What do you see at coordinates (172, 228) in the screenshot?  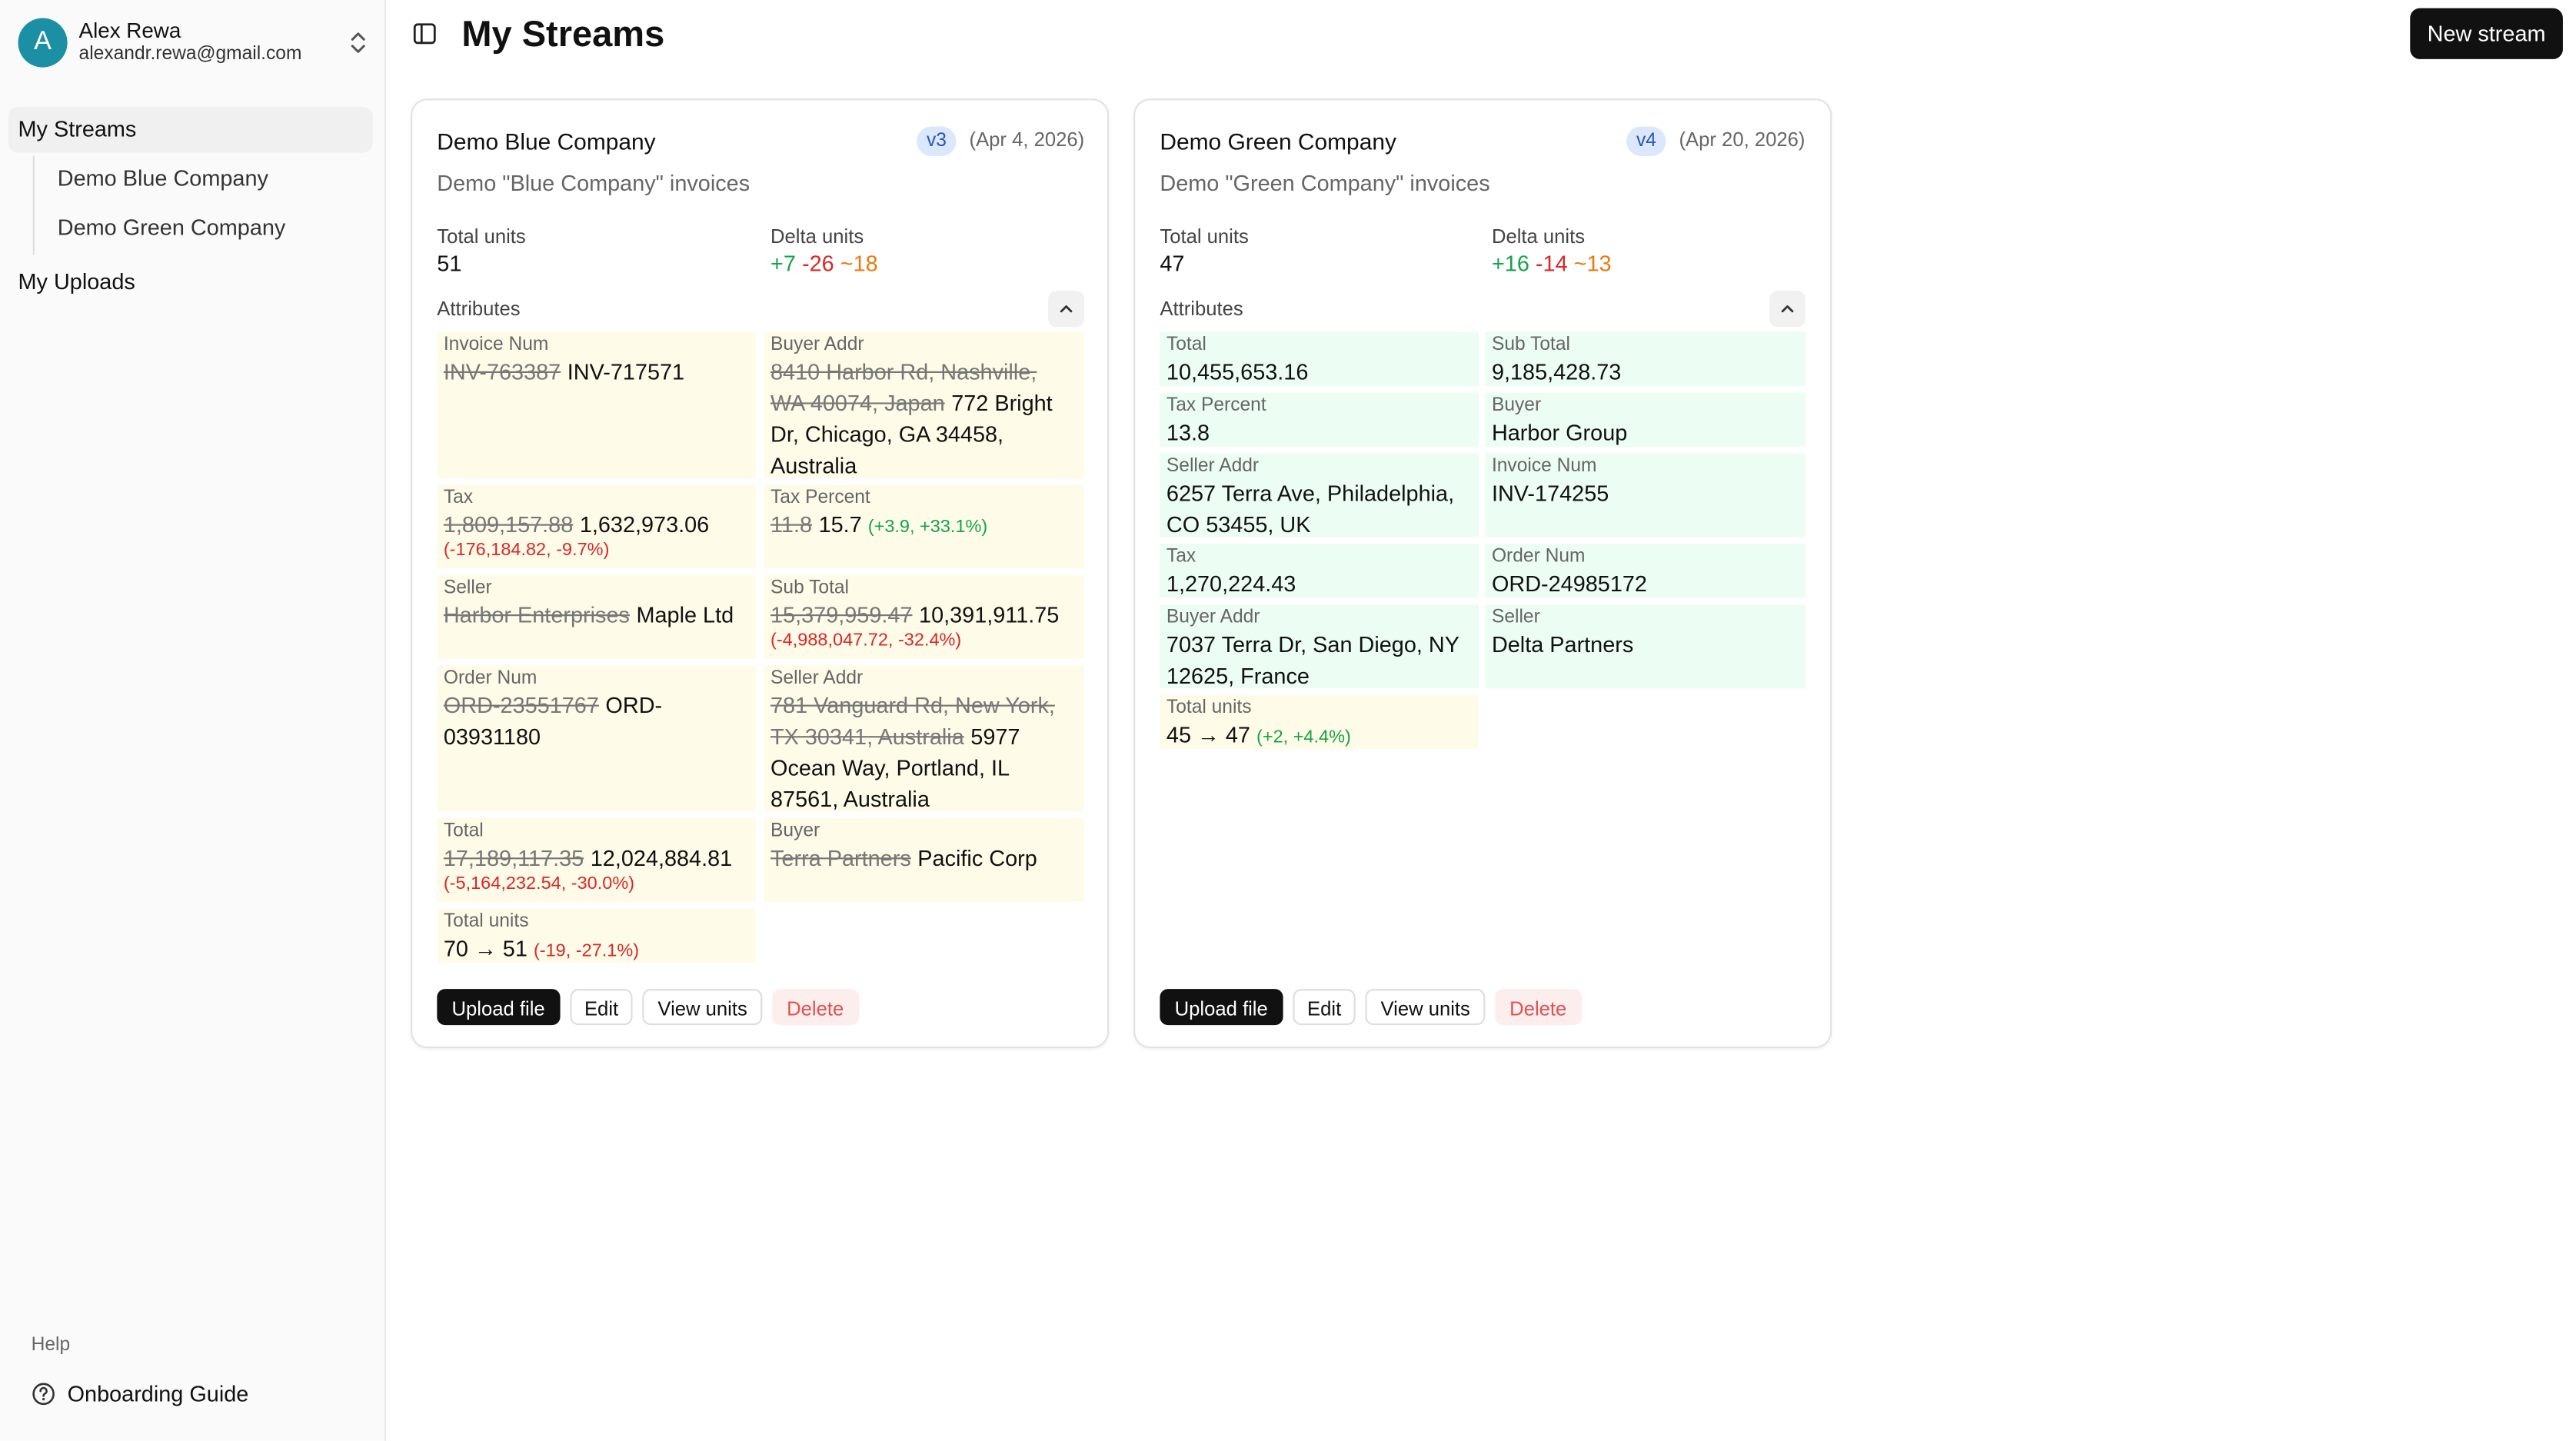 I see `sidebar-item-demo-green-company: Demo Green Company` at bounding box center [172, 228].